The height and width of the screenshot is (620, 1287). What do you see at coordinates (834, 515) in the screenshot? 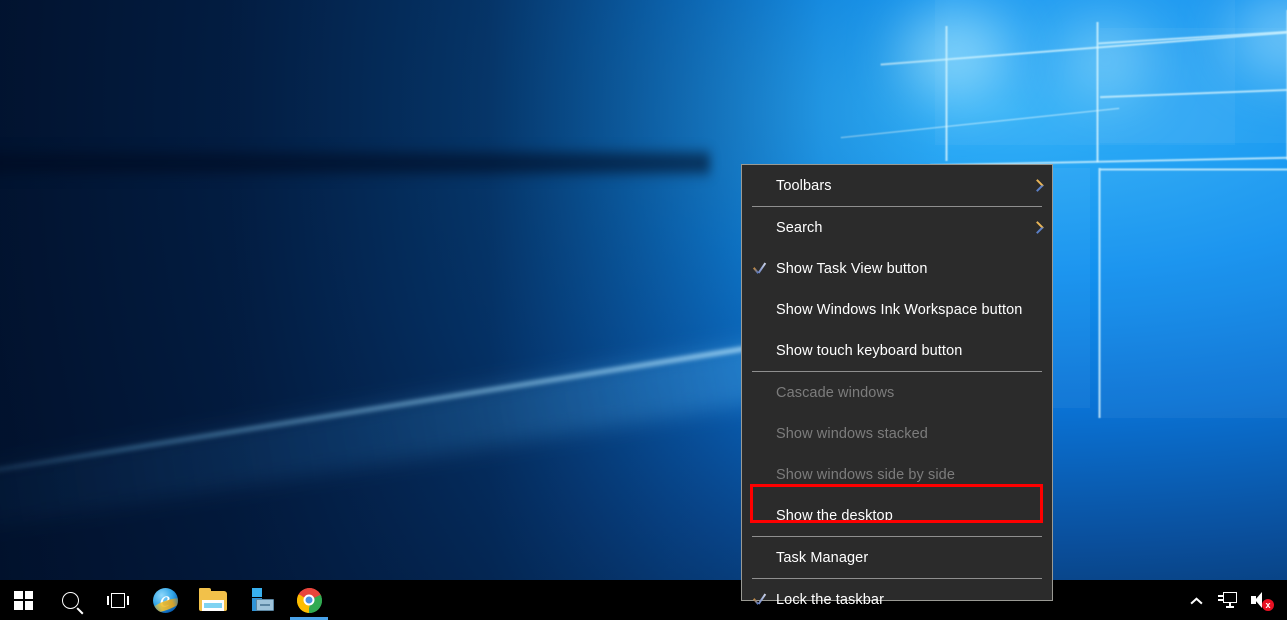
I see `menu-item-label: Show the desktop` at bounding box center [834, 515].